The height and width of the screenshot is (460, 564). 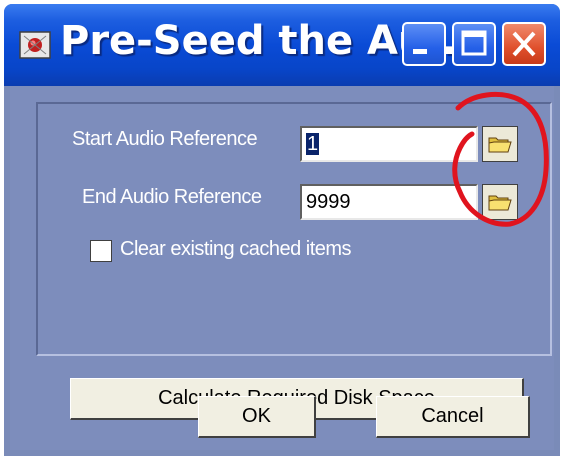 I want to click on close-button, so click(x=524, y=44).